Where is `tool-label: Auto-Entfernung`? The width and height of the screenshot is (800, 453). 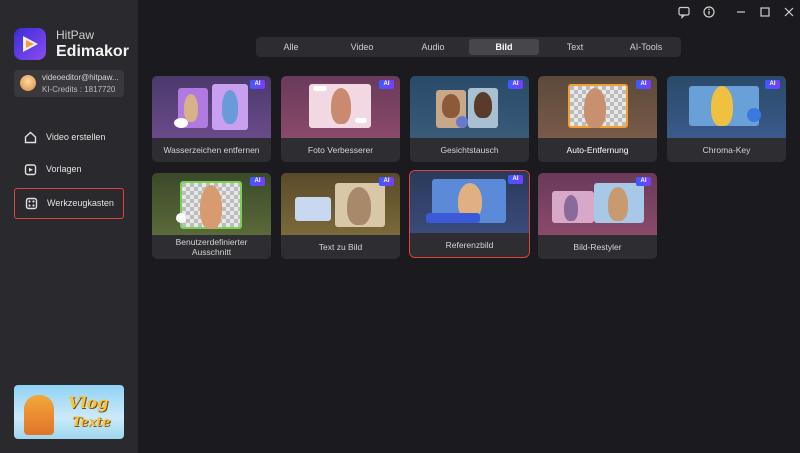 tool-label: Auto-Entfernung is located at coordinates (597, 150).